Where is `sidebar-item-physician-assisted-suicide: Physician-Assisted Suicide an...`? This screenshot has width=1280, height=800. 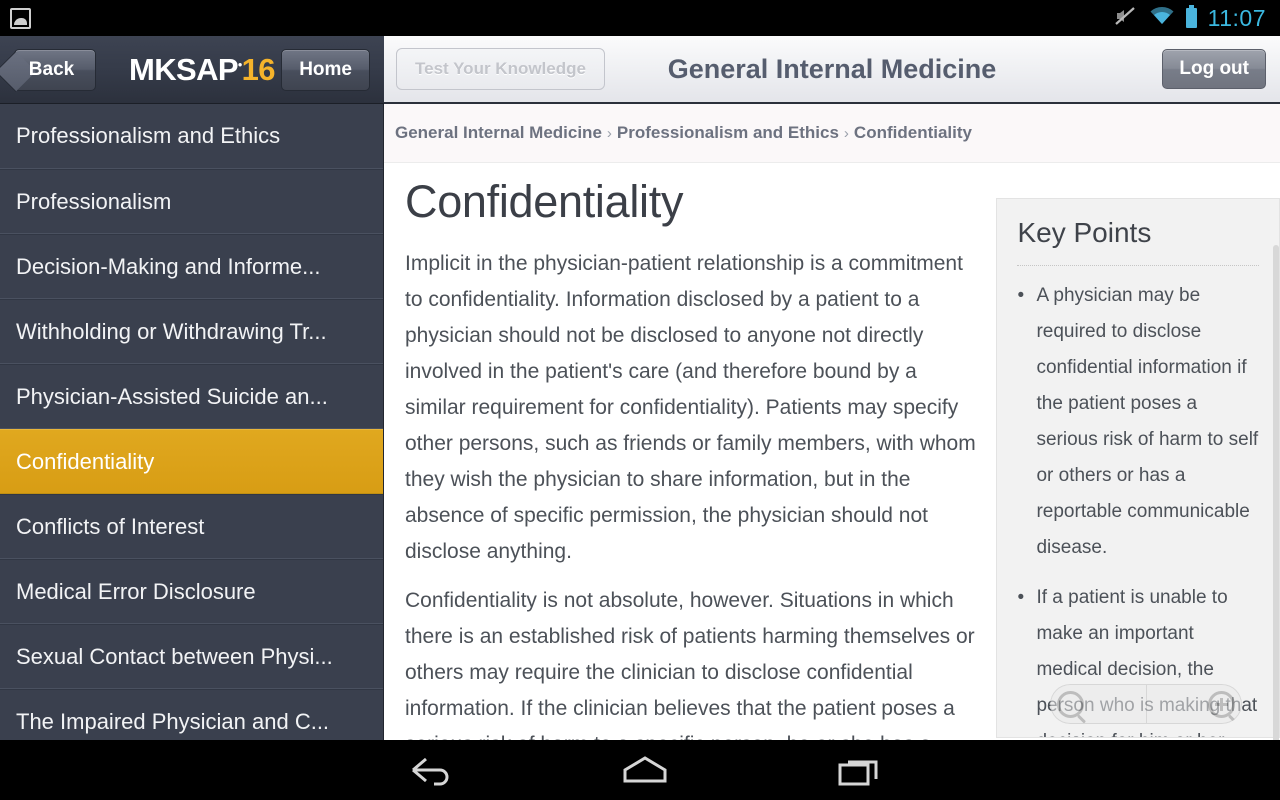
sidebar-item-physician-assisted-suicide: Physician-Assisted Suicide an... is located at coordinates (191, 396).